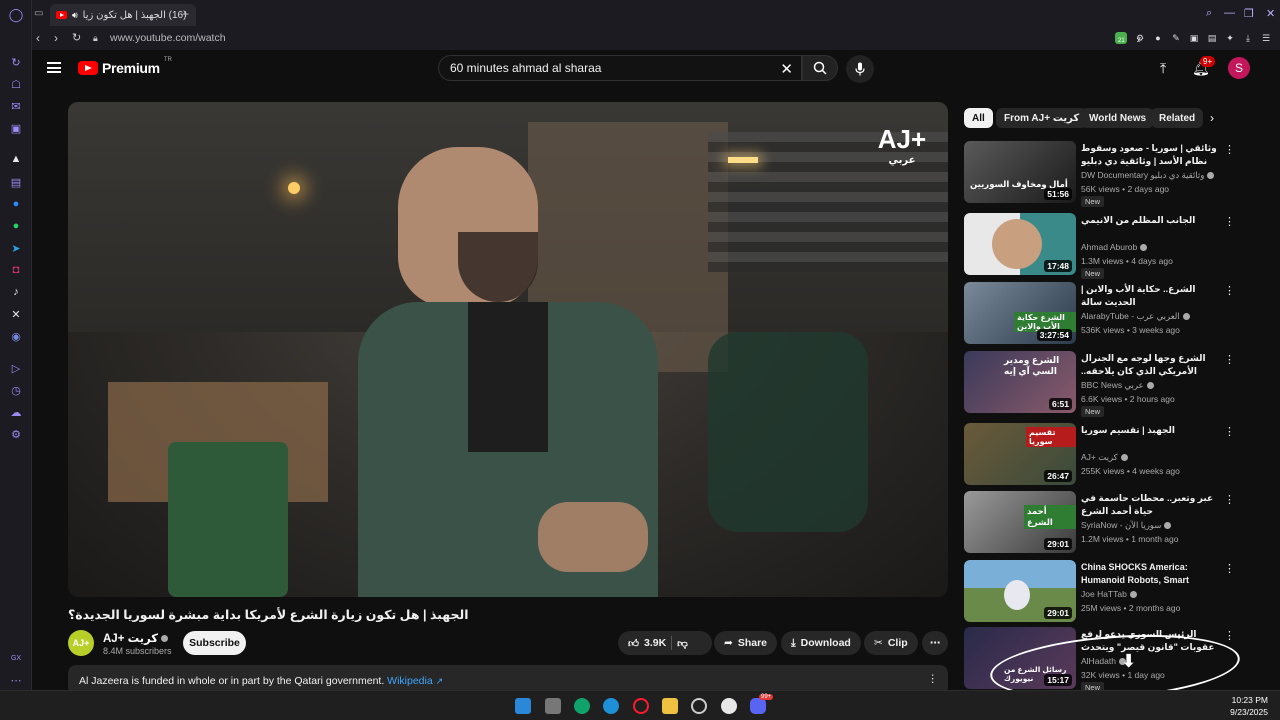  I want to click on new-tab-icon: +, so click(185, 14).